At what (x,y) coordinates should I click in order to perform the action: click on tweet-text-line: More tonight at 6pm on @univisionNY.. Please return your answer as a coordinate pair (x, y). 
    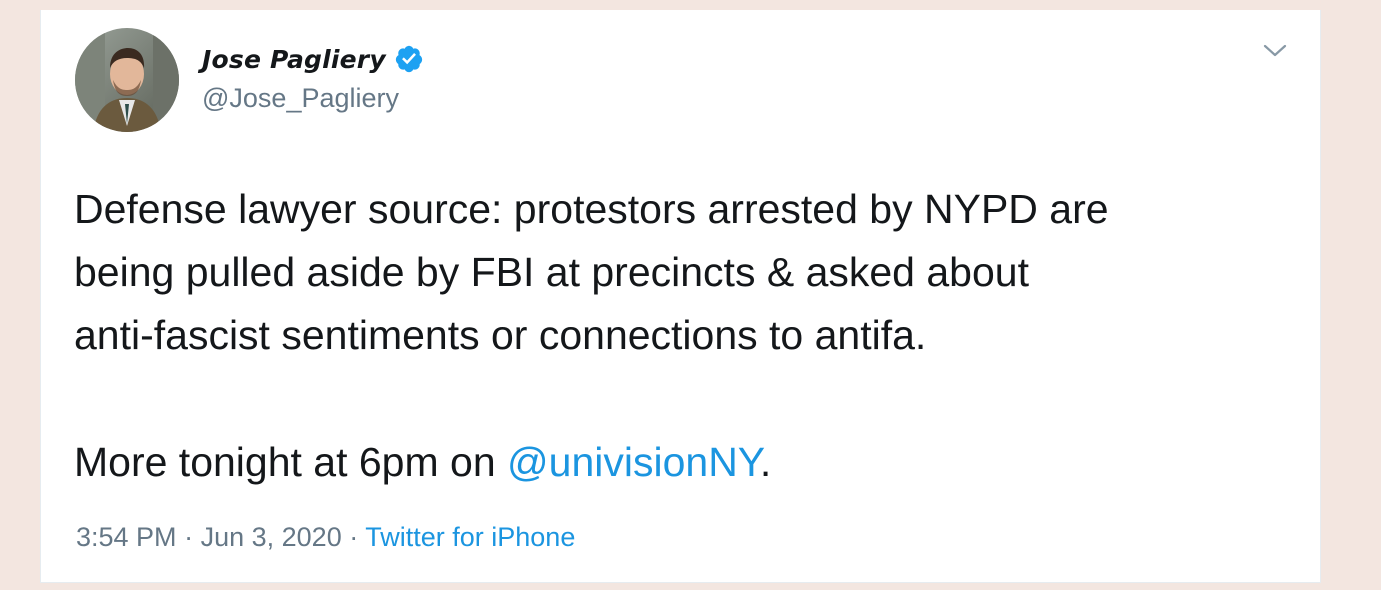
    Looking at the image, I should click on (689, 462).